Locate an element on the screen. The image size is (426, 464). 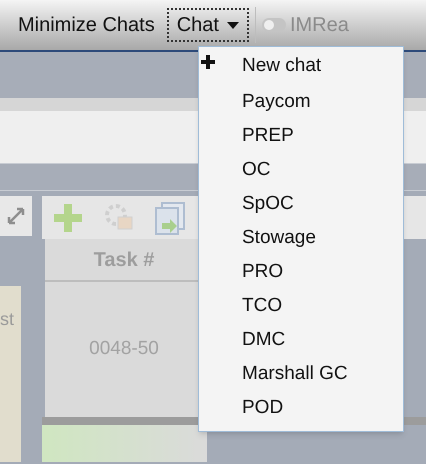
chat-menu-item: Stowage is located at coordinates (279, 238).